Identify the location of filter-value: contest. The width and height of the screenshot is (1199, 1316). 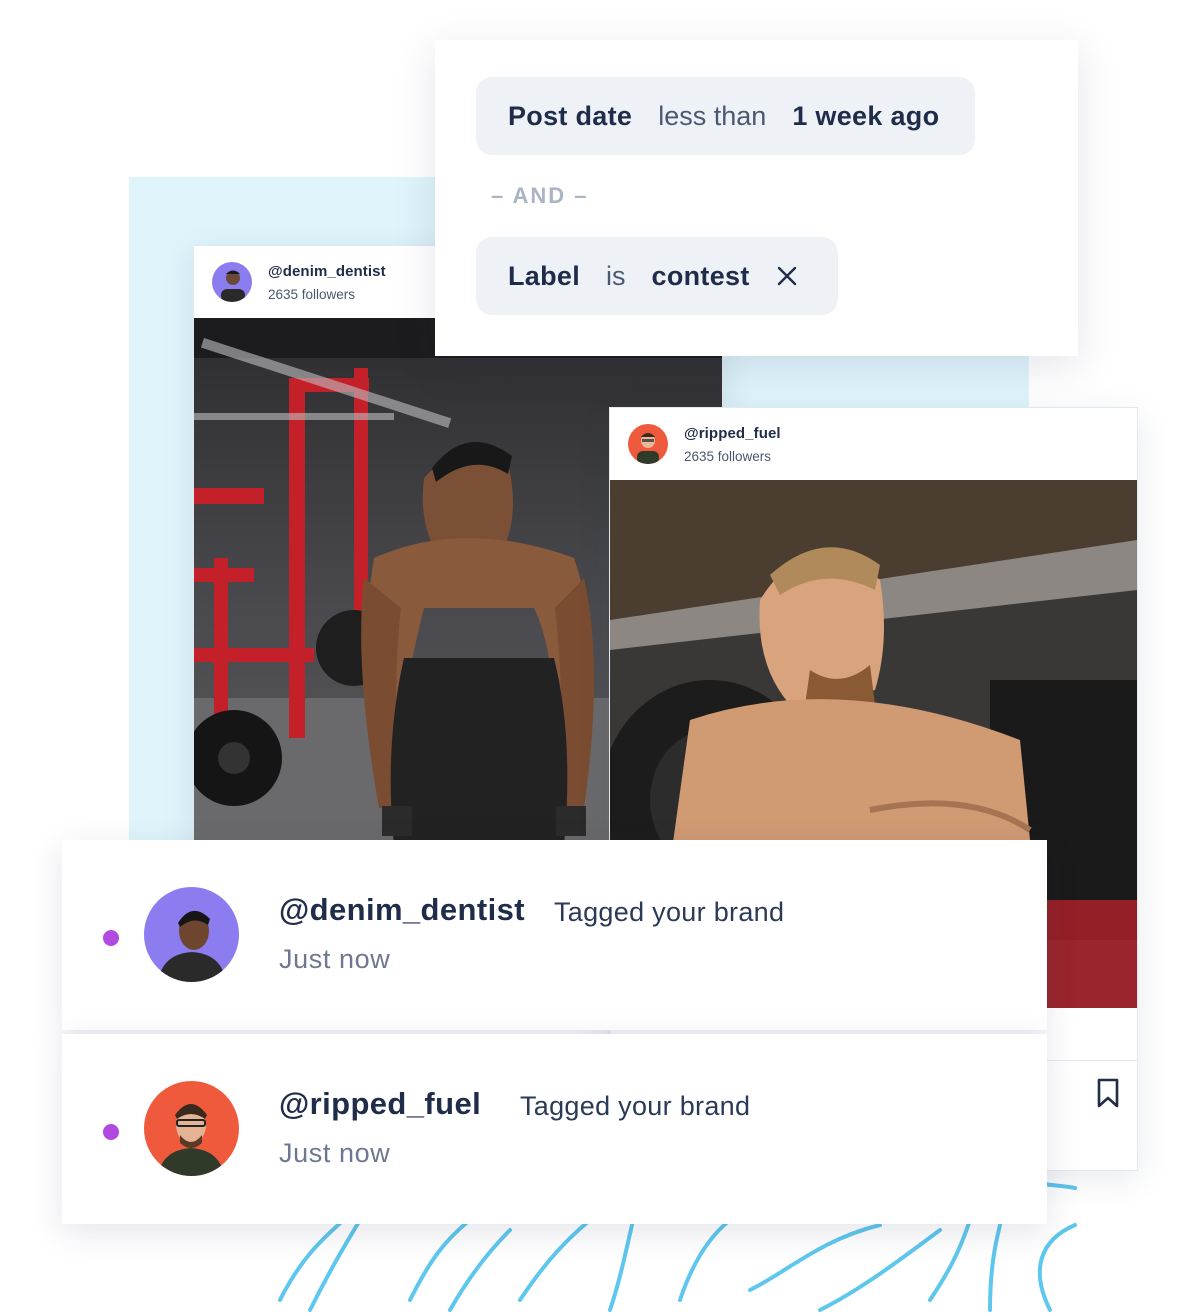
(700, 275).